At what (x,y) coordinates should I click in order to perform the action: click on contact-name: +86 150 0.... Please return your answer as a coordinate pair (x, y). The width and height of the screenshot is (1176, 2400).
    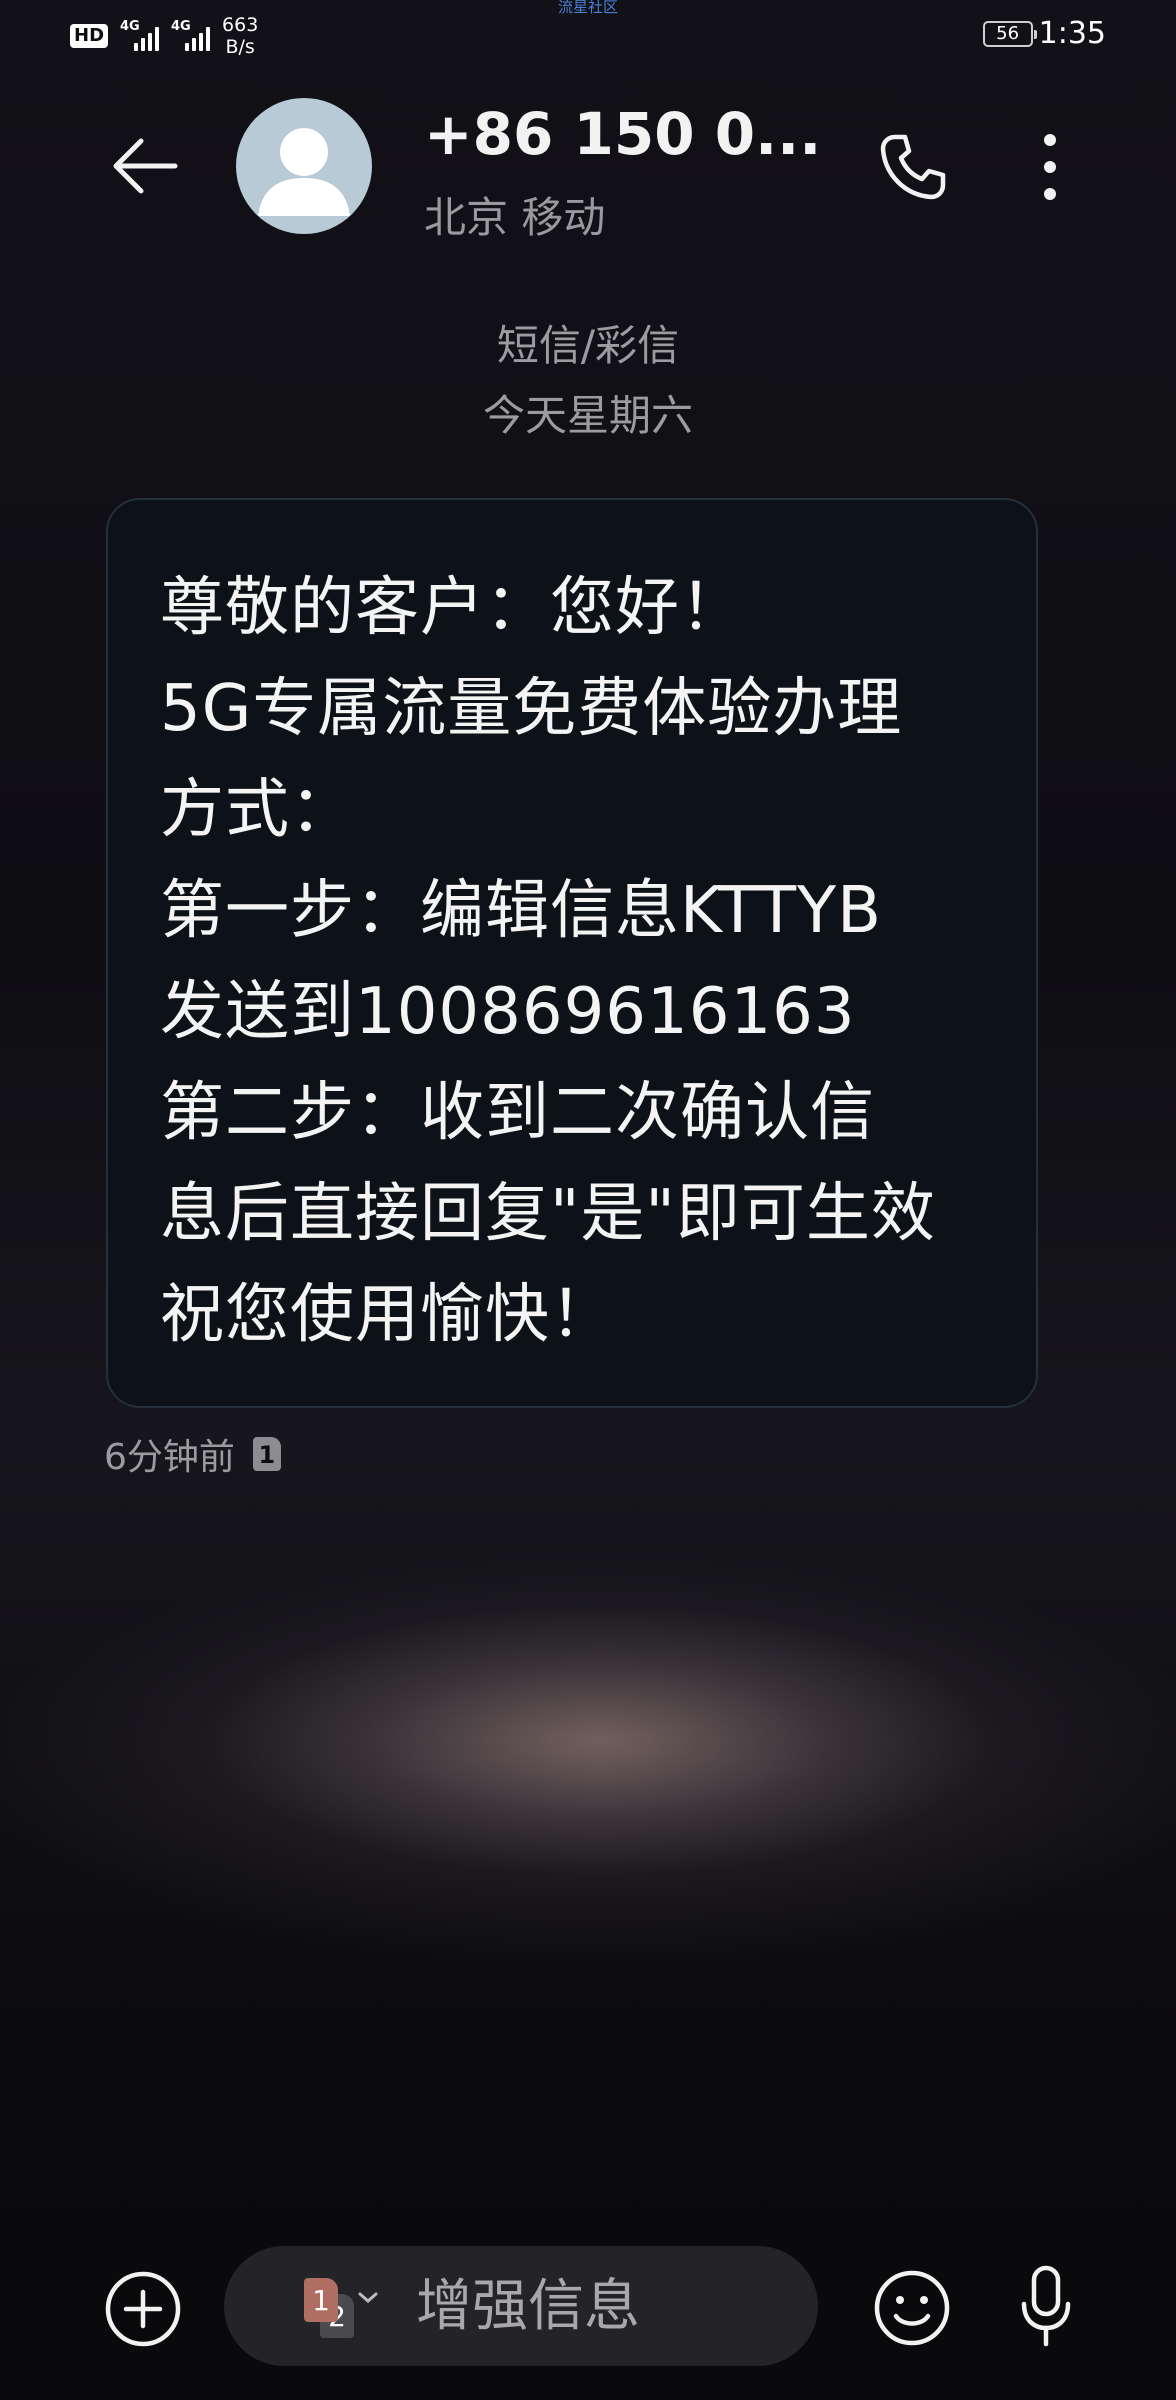
    Looking at the image, I should click on (622, 134).